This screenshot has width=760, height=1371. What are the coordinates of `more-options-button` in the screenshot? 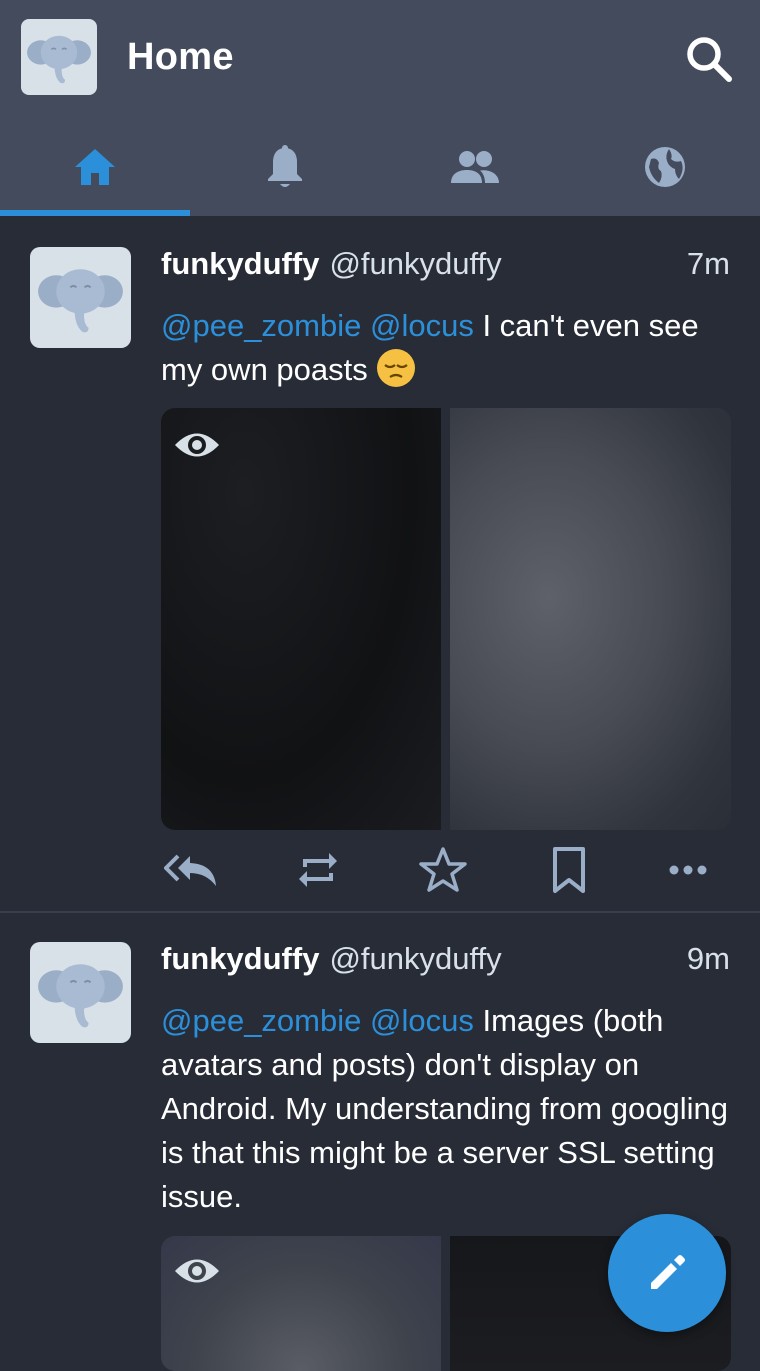 It's located at (688, 870).